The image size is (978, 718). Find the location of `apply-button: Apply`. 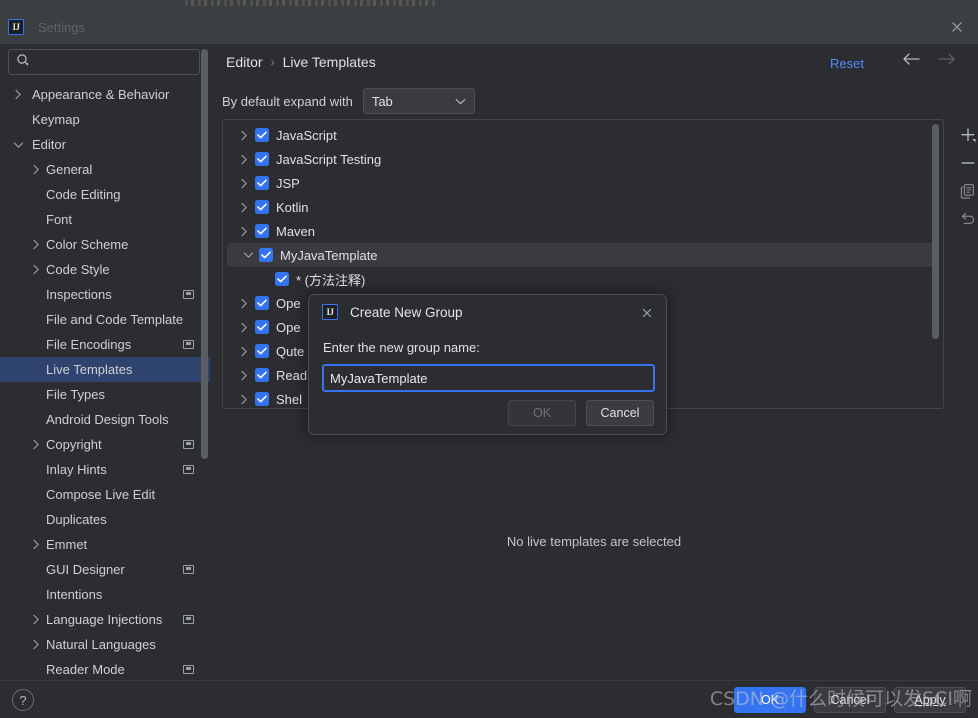

apply-button: Apply is located at coordinates (930, 700).